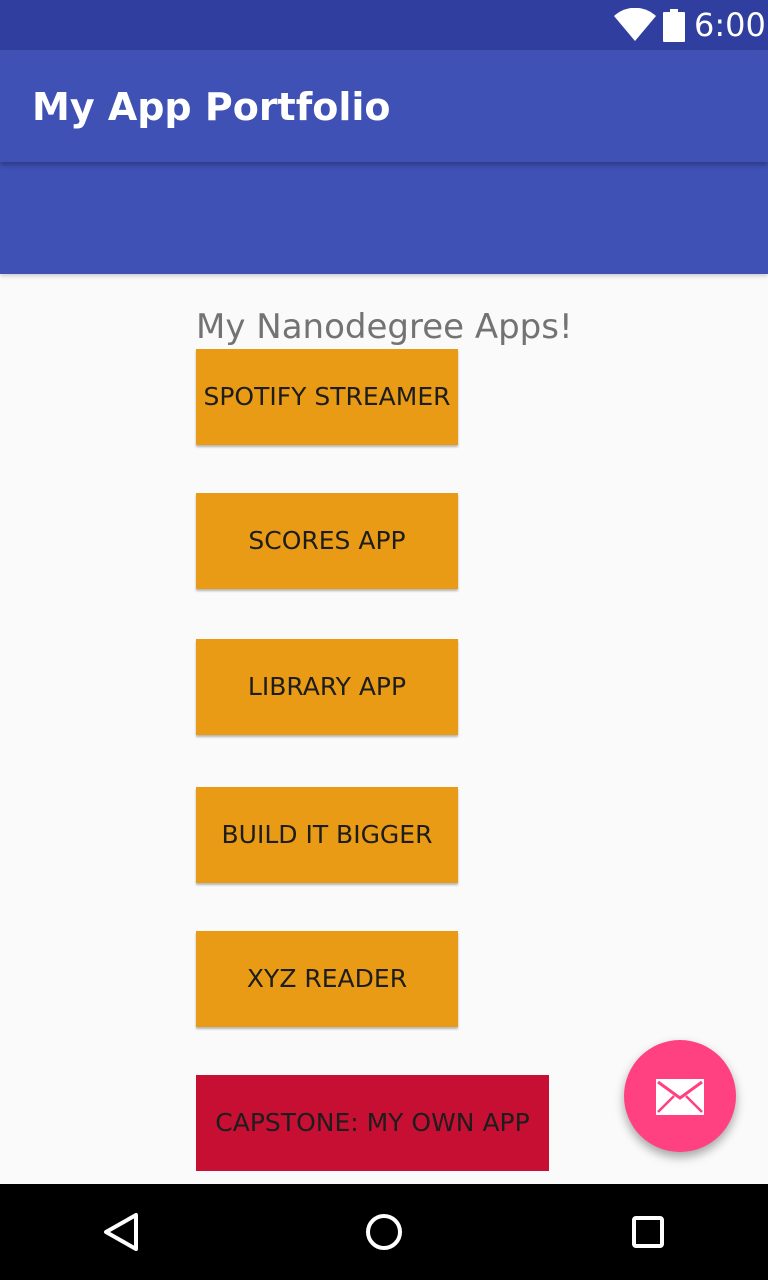 This screenshot has width=768, height=1280. Describe the element at coordinates (327, 541) in the screenshot. I see `scores-app-button: SCORES APP` at that location.